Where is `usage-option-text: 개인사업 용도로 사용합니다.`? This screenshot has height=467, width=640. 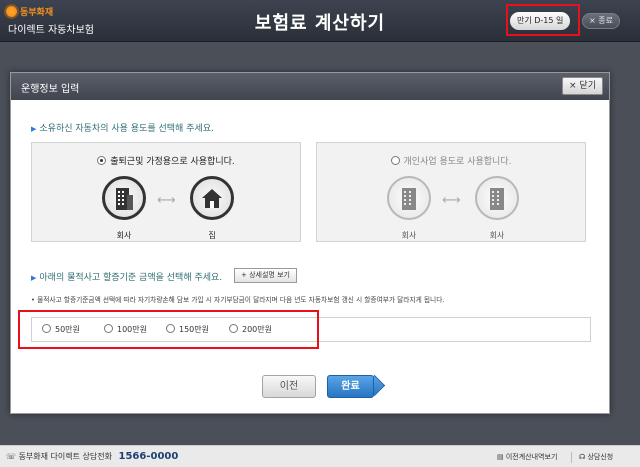
usage-option-text: 개인사업 용도로 사용합니다. is located at coordinates (457, 162).